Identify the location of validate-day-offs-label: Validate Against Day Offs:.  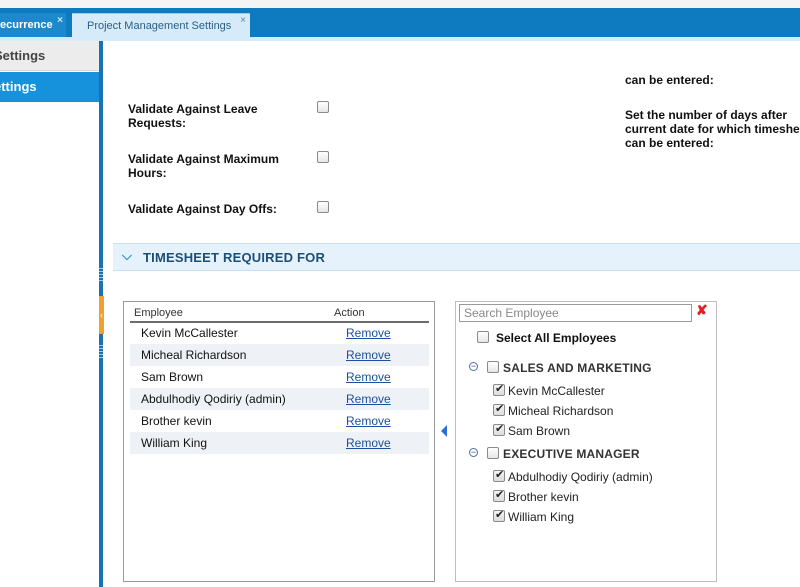
(202, 209).